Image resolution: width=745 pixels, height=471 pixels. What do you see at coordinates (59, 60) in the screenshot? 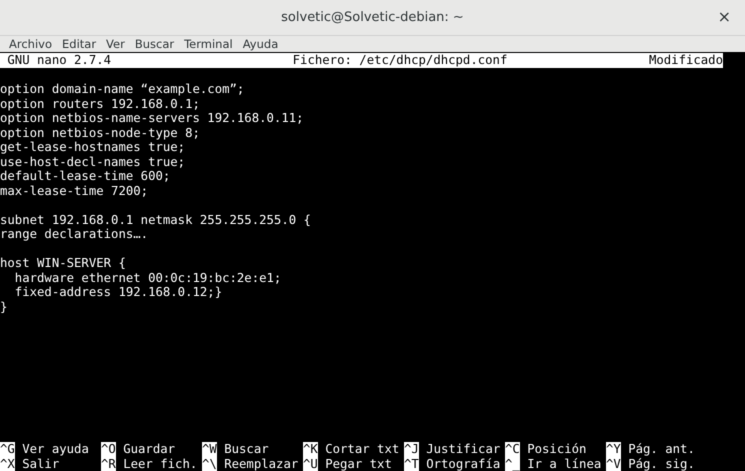
I see `editor-version: GNU nano 2.7.4` at bounding box center [59, 60].